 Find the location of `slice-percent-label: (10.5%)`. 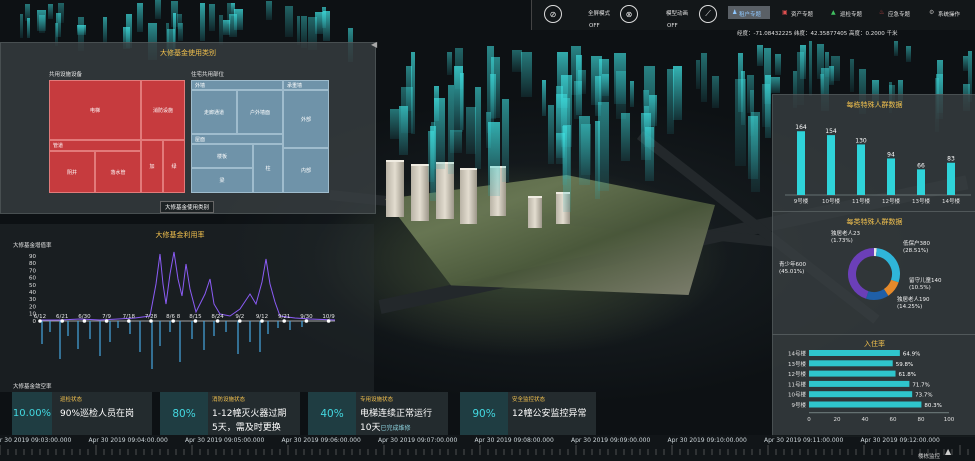

slice-percent-label: (10.5%) is located at coordinates (920, 288).